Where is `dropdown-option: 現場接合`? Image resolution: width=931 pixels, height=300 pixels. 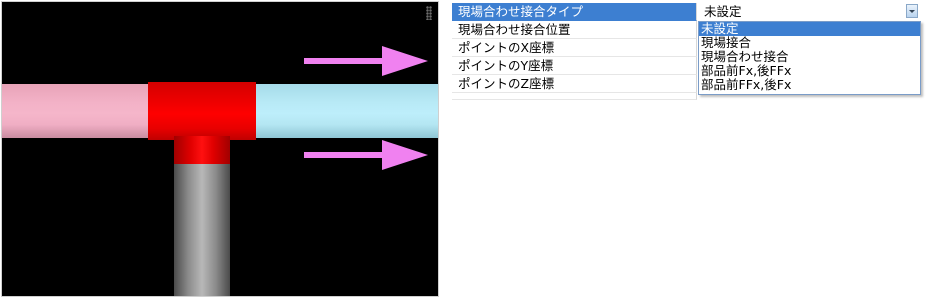
dropdown-option: 現場接合 is located at coordinates (809, 43).